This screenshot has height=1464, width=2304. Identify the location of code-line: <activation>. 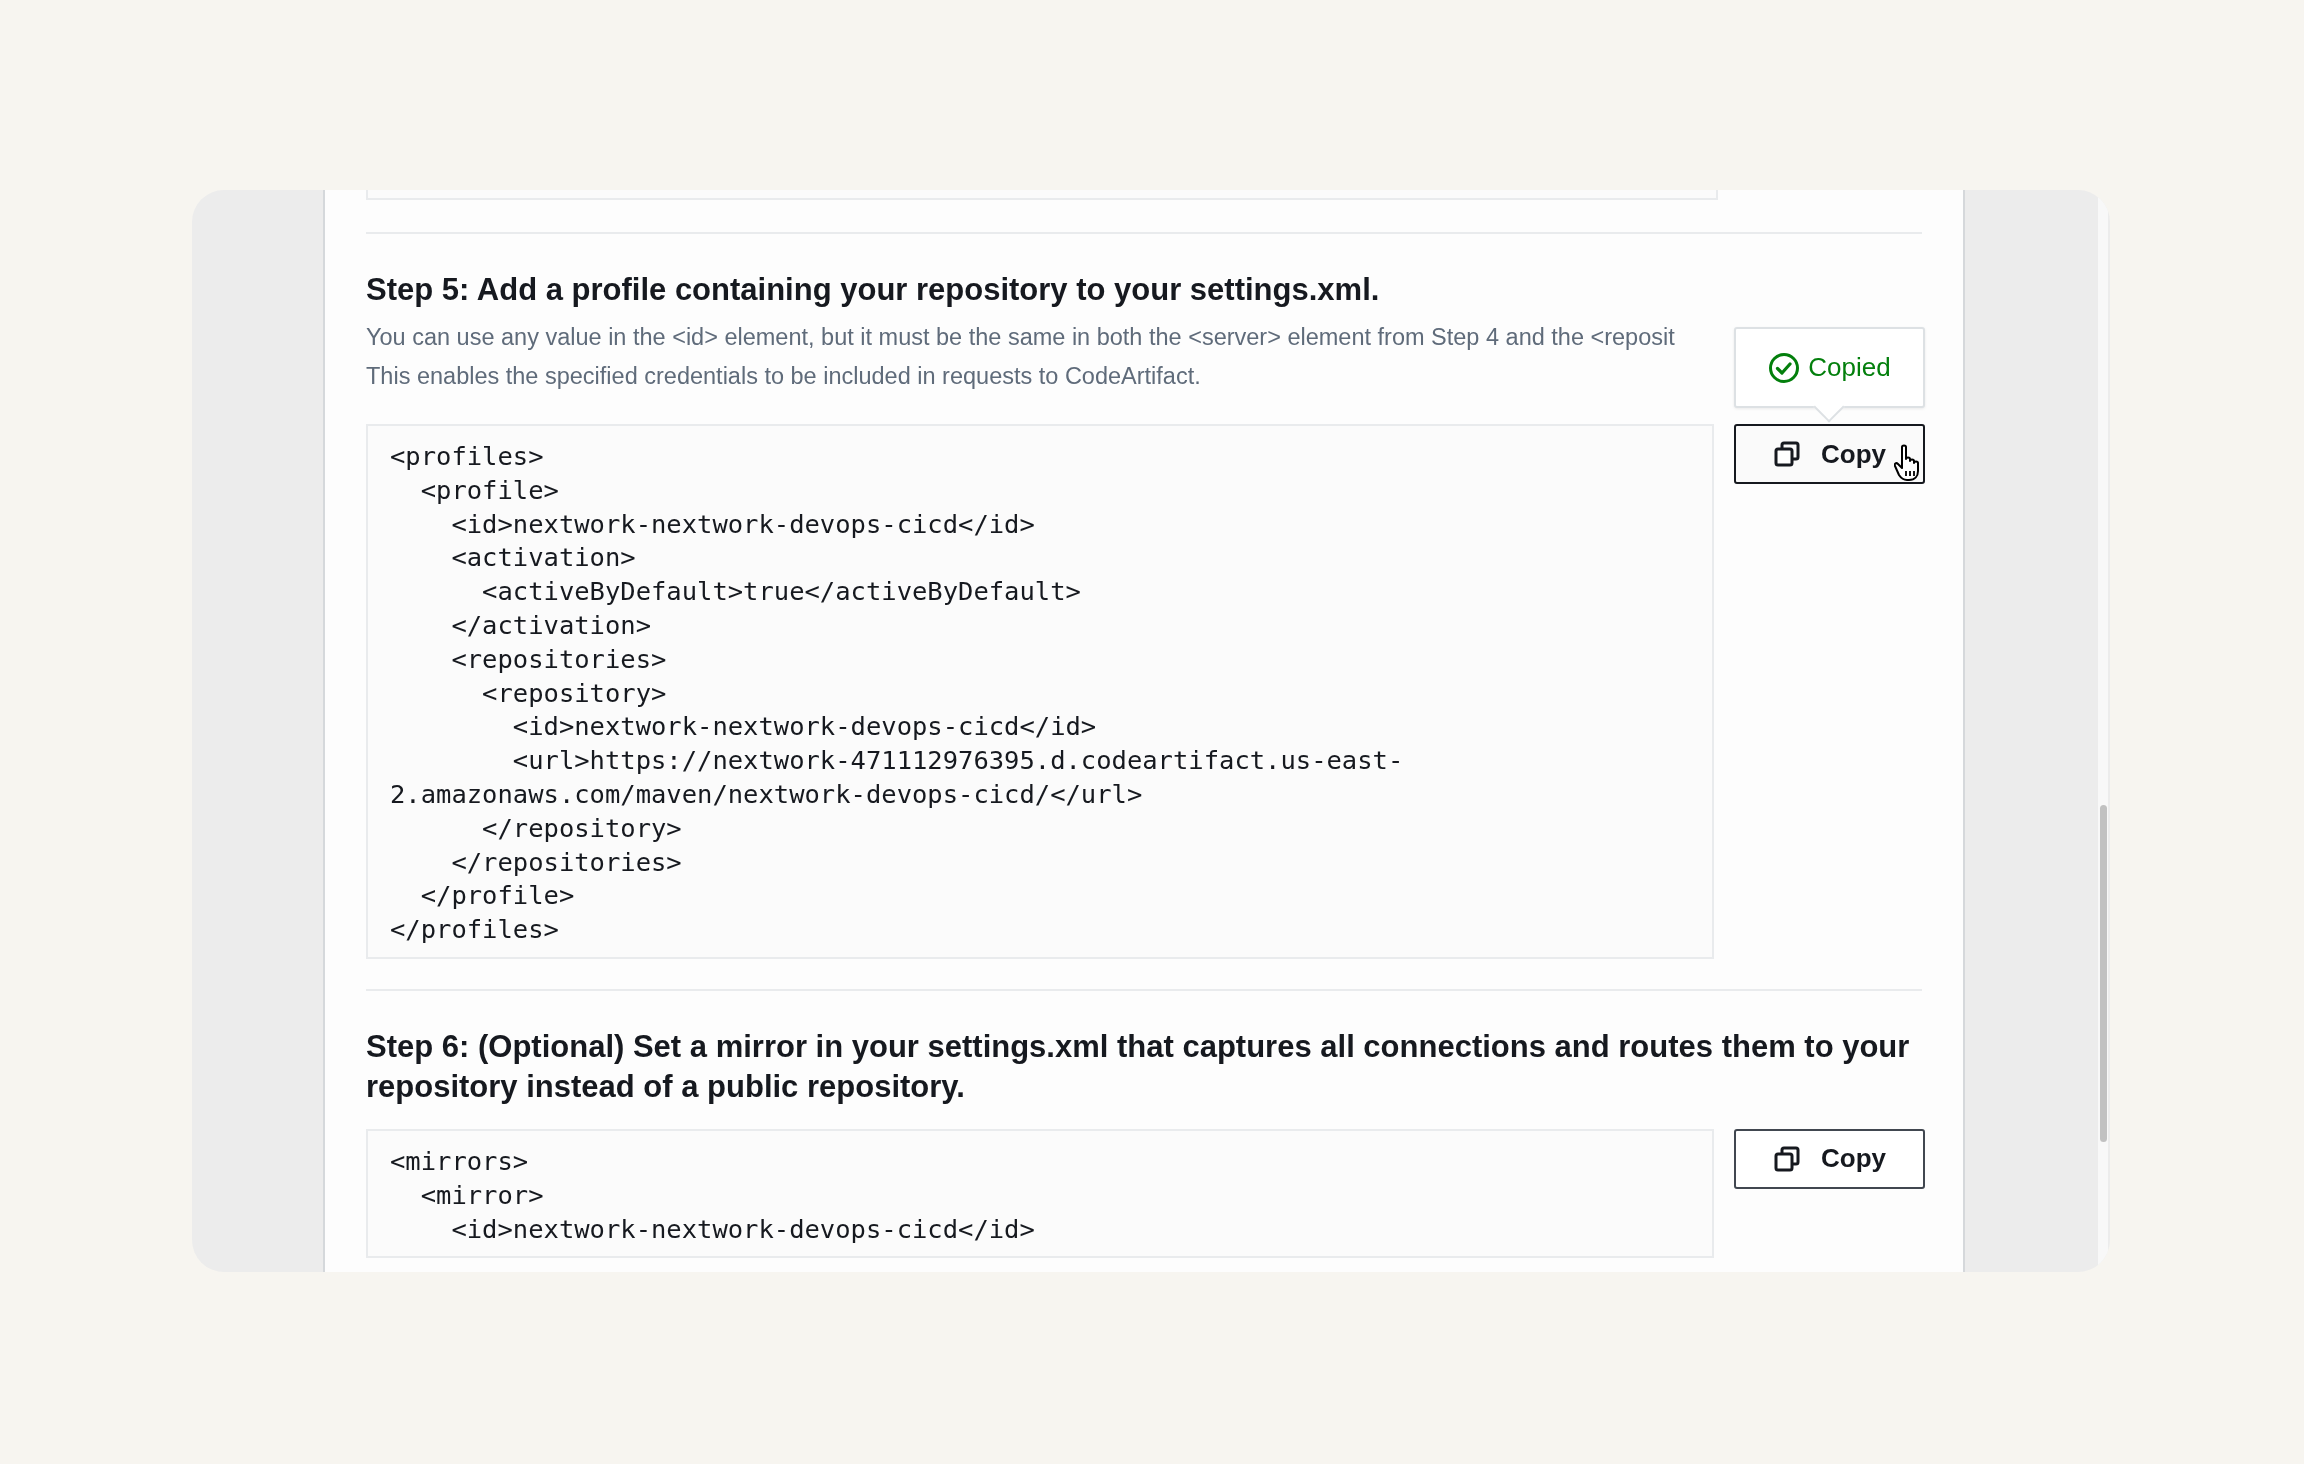
(543, 558).